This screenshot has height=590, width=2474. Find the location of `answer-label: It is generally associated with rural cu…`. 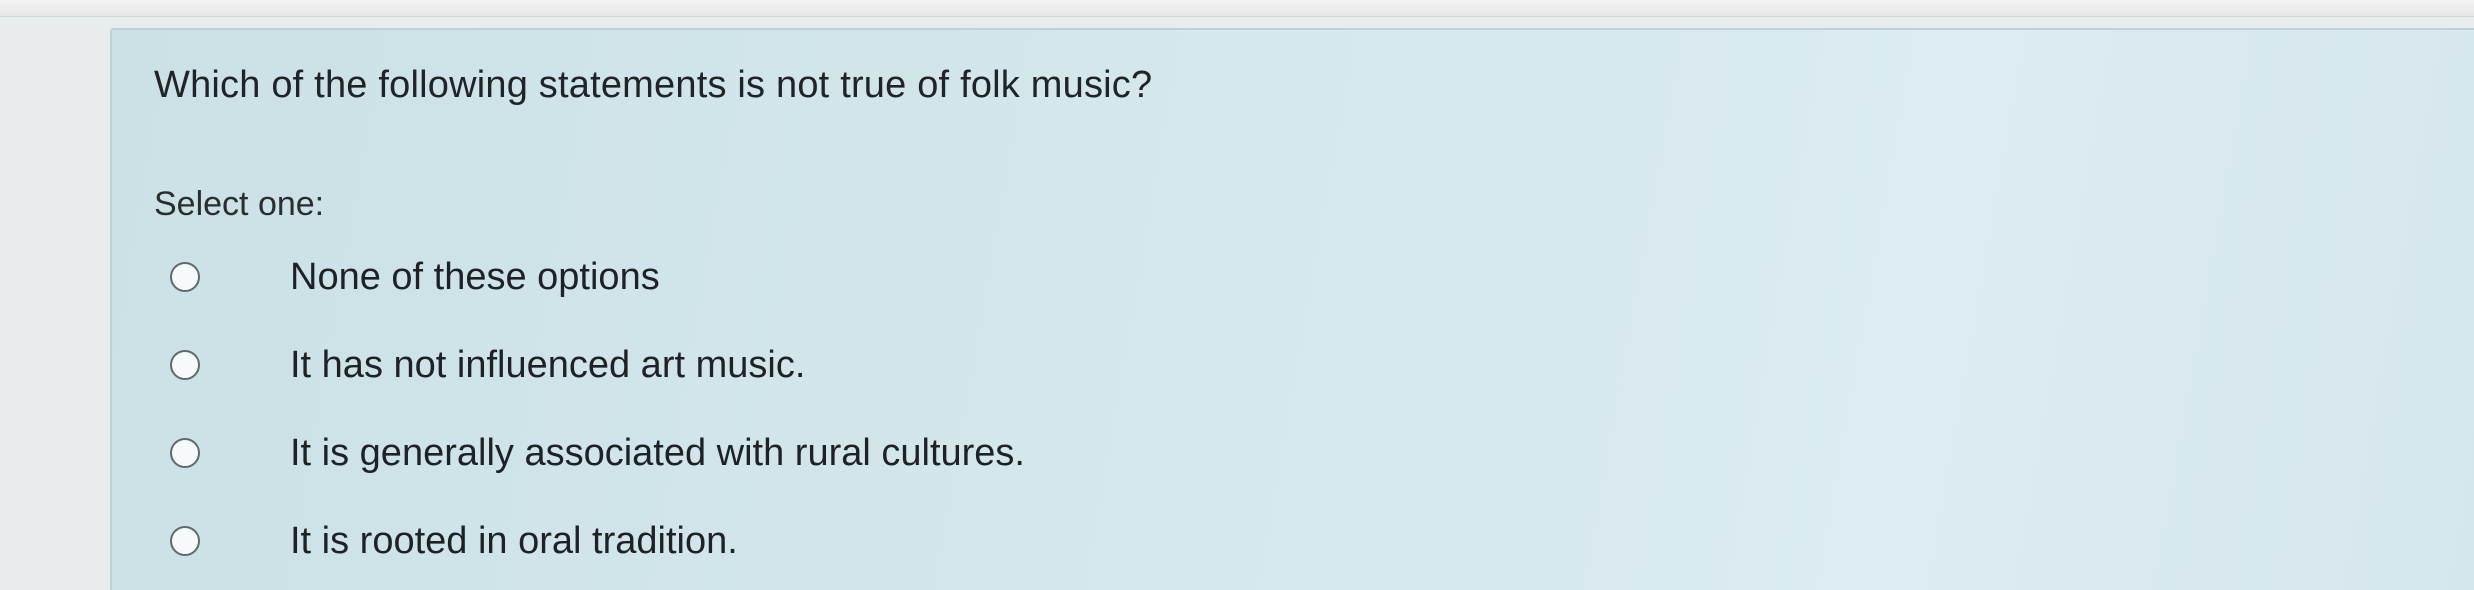

answer-label: It is generally associated with rural cu… is located at coordinates (657, 453).